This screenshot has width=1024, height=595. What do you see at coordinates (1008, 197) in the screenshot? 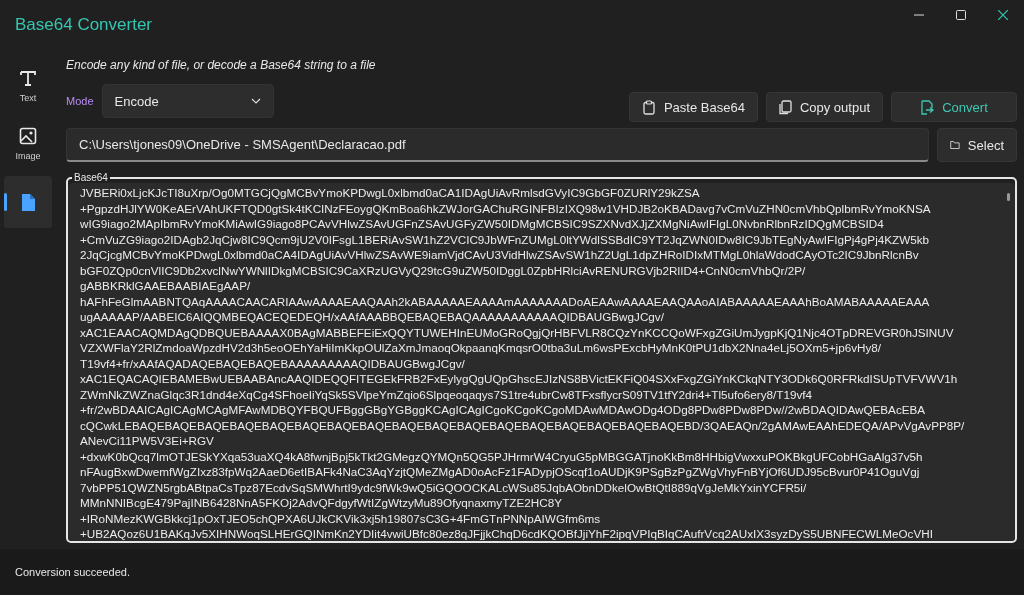
I see `scrollbar-thumb` at bounding box center [1008, 197].